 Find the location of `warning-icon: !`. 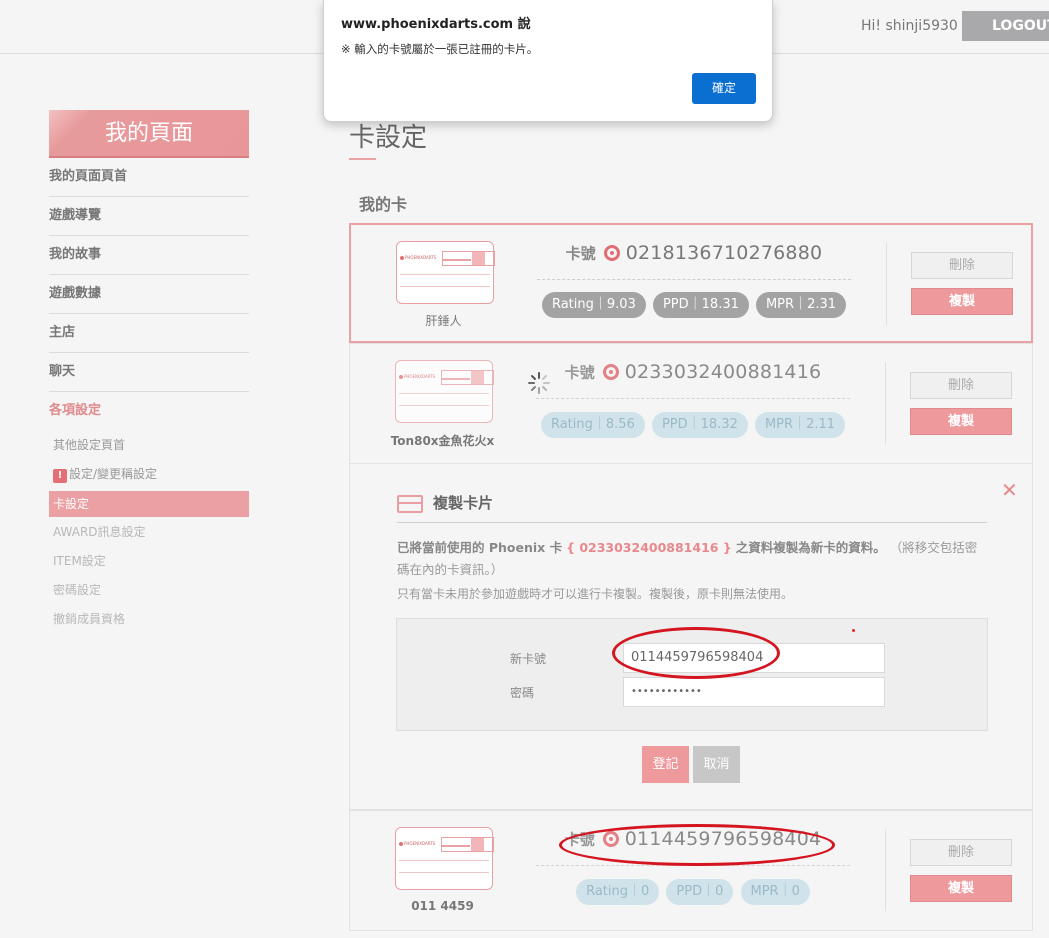

warning-icon: ! is located at coordinates (60, 476).